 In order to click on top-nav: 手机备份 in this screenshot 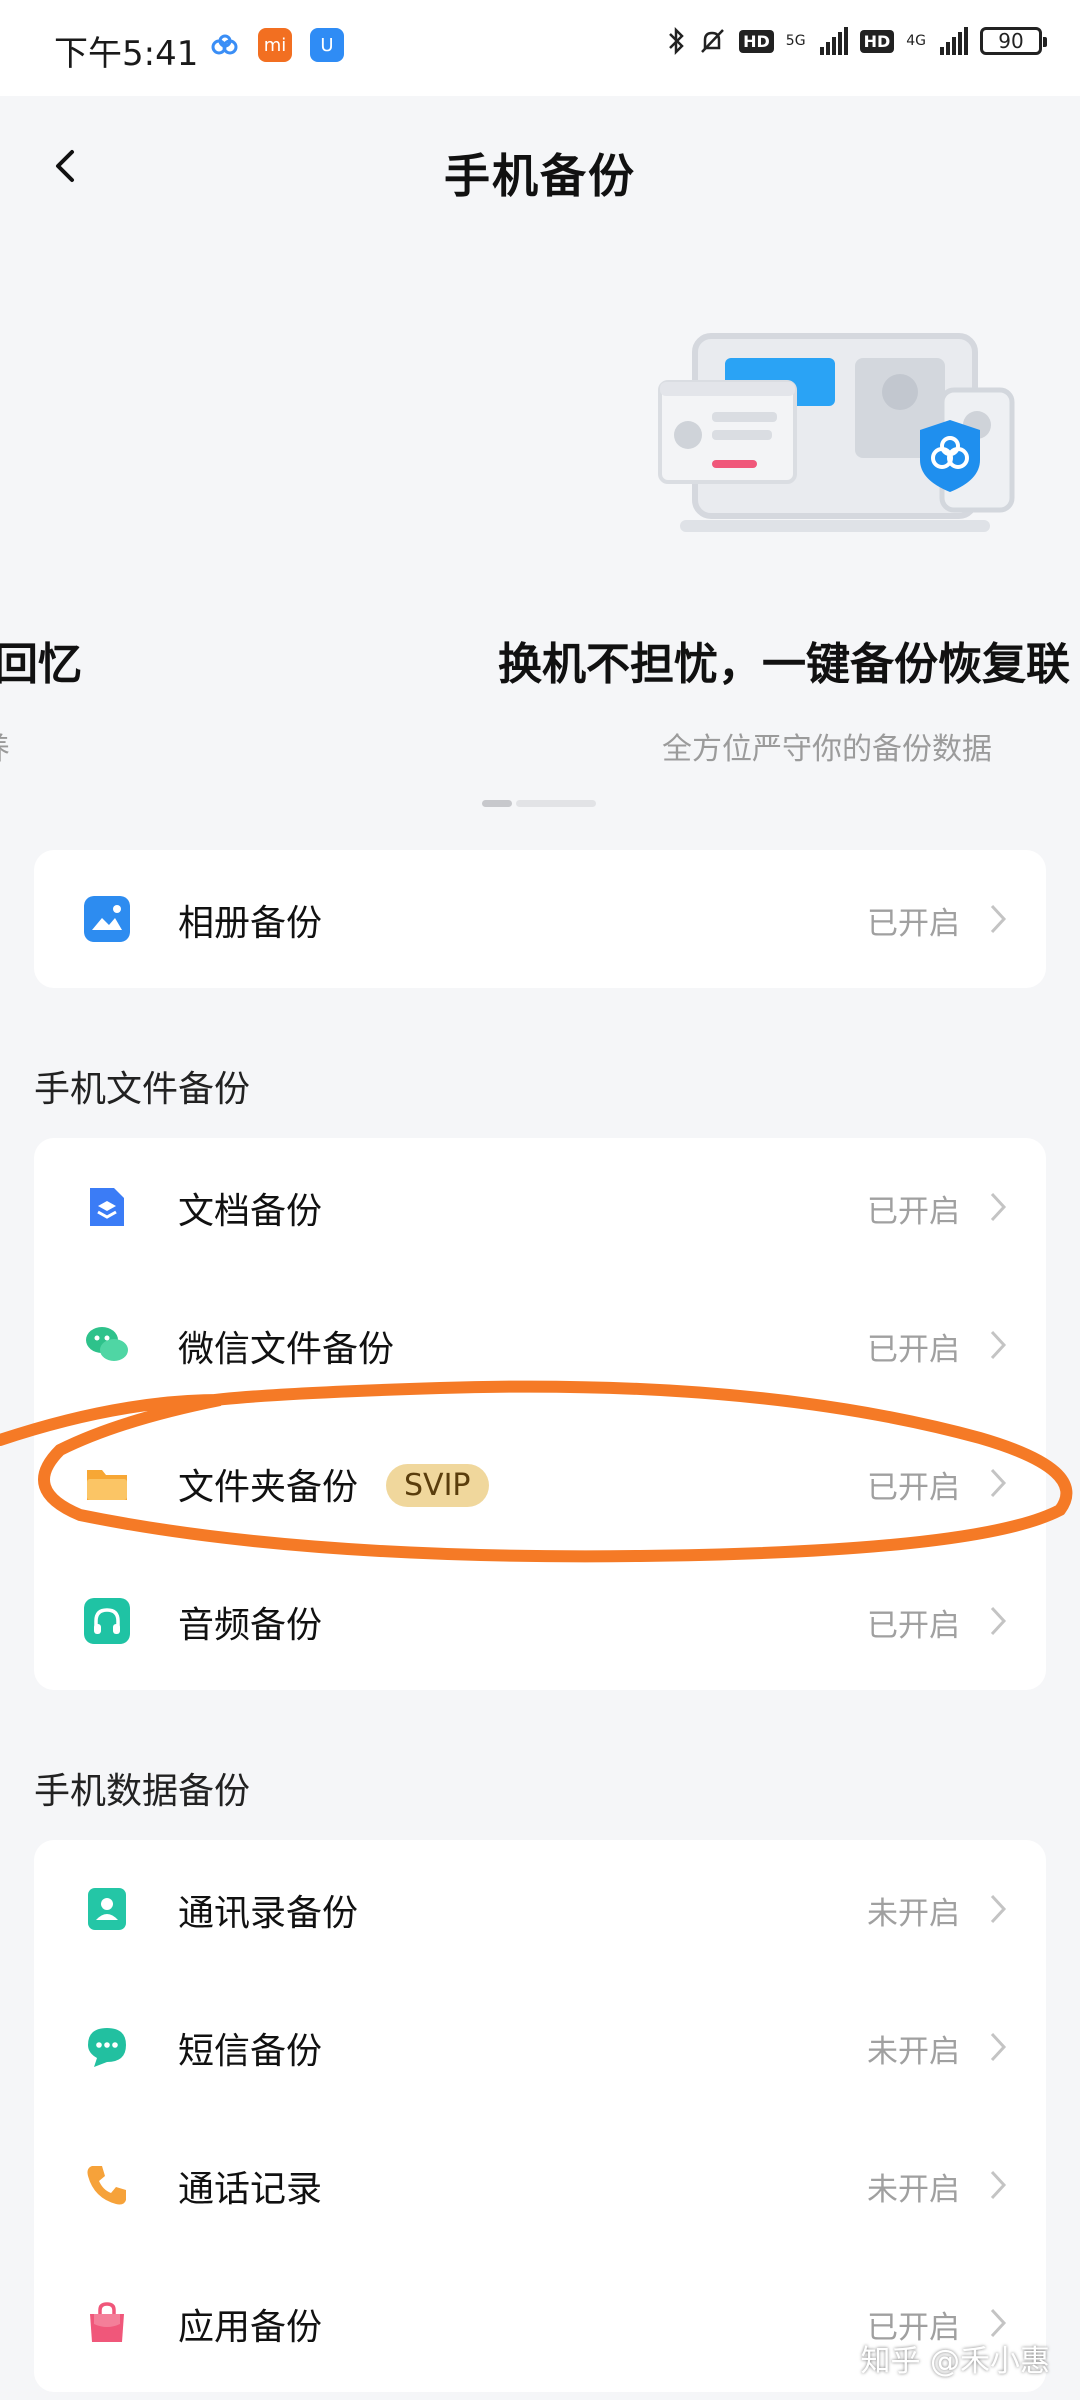, I will do `click(540, 170)`.